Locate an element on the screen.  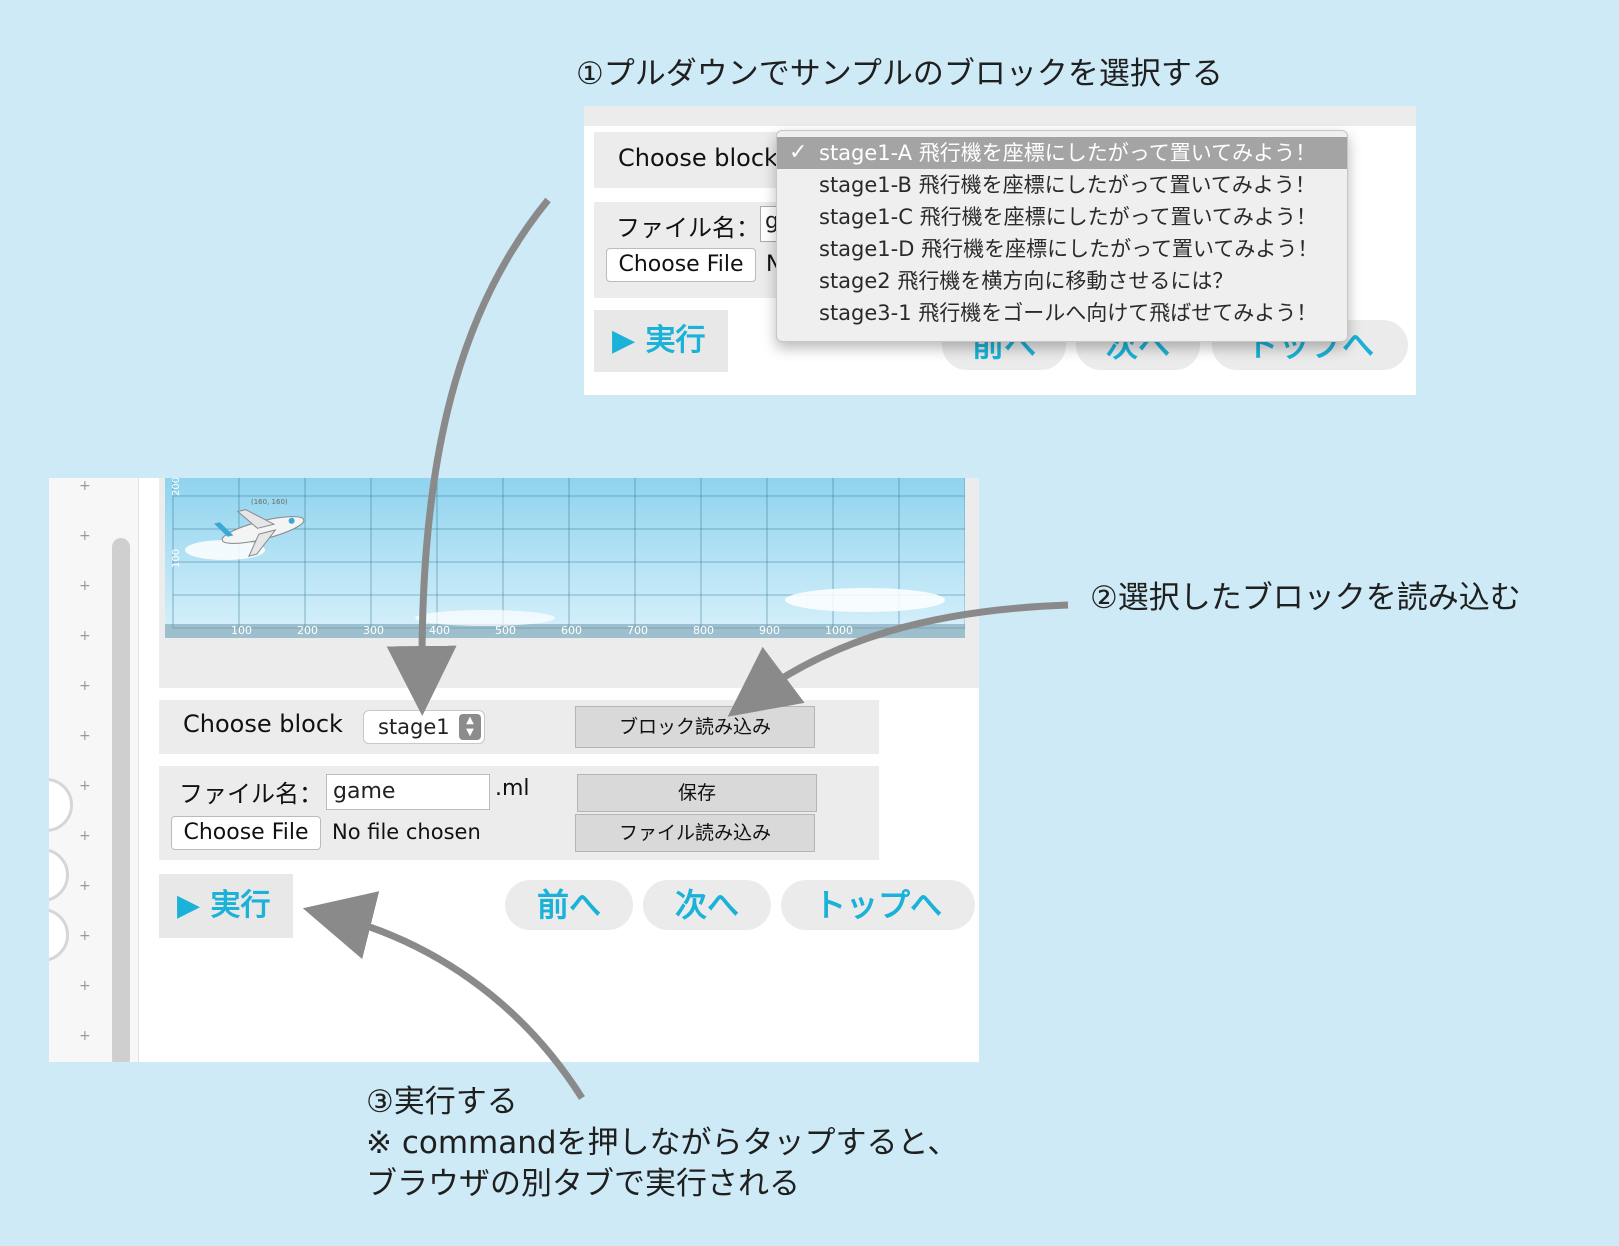
x-tick-label: 400 is located at coordinates (439, 630).